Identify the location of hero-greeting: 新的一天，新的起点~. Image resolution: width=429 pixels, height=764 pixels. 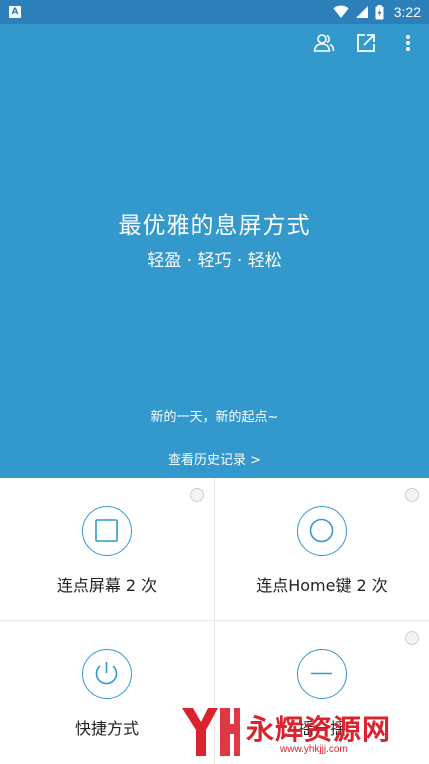
(214, 417).